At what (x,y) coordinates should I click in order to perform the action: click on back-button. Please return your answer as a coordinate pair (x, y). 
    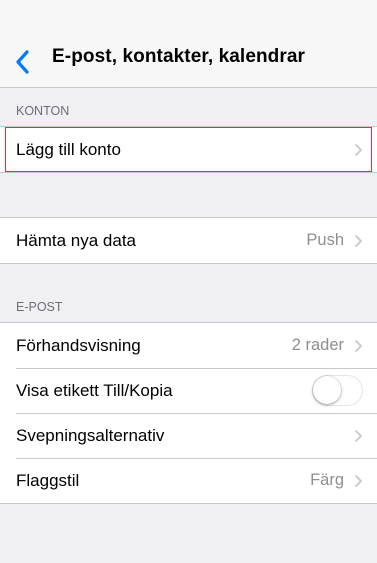
    Looking at the image, I should click on (22, 62).